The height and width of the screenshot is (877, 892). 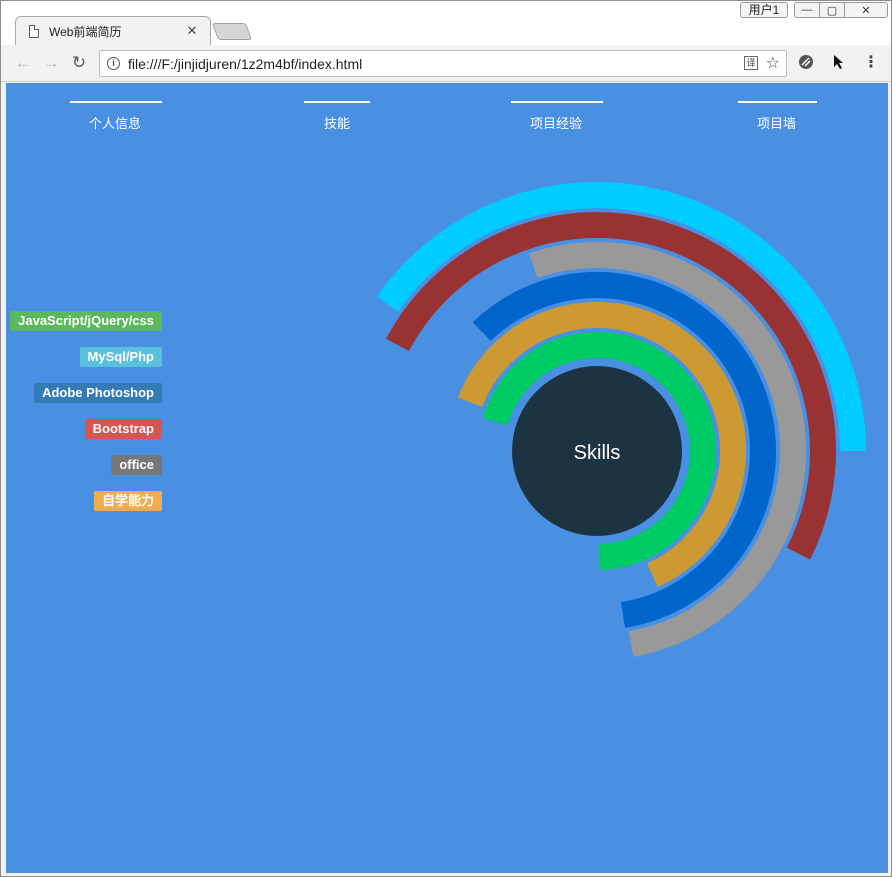 What do you see at coordinates (51, 63) in the screenshot?
I see `forward-arrow-icon: →` at bounding box center [51, 63].